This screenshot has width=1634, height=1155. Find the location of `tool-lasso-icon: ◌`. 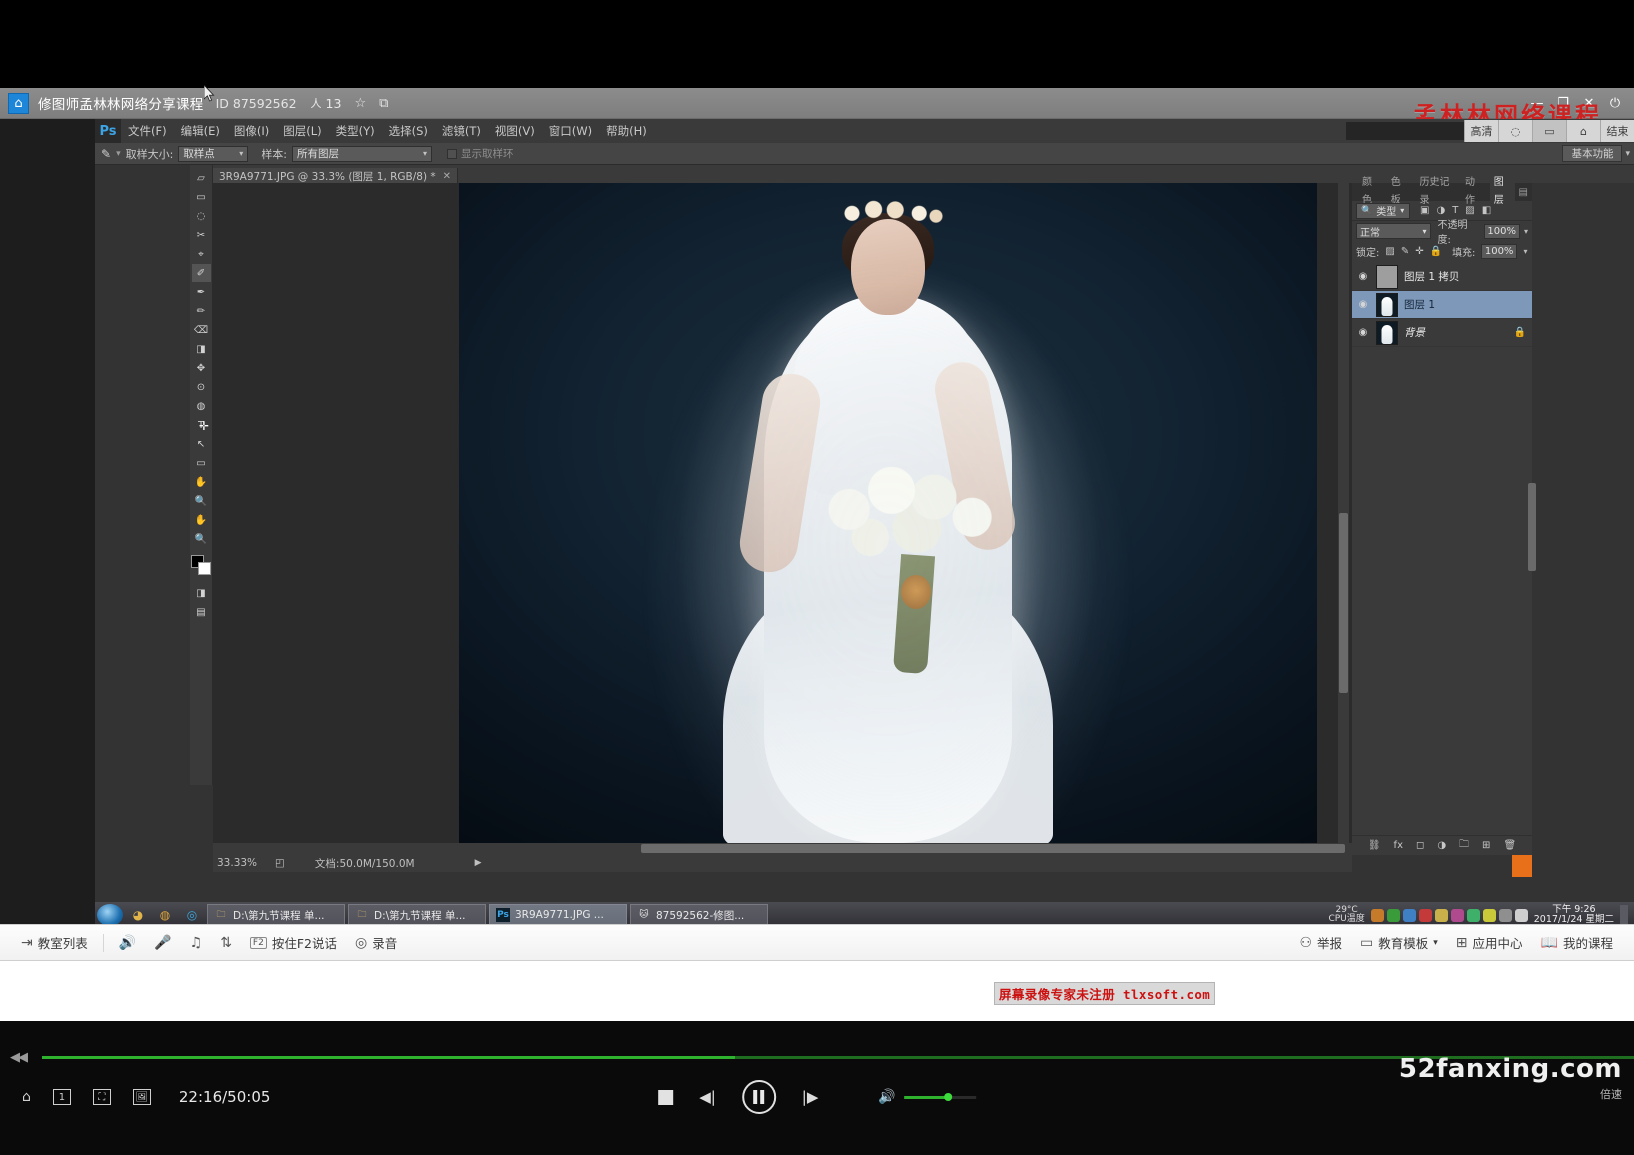

tool-lasso-icon: ◌ is located at coordinates (201, 216).